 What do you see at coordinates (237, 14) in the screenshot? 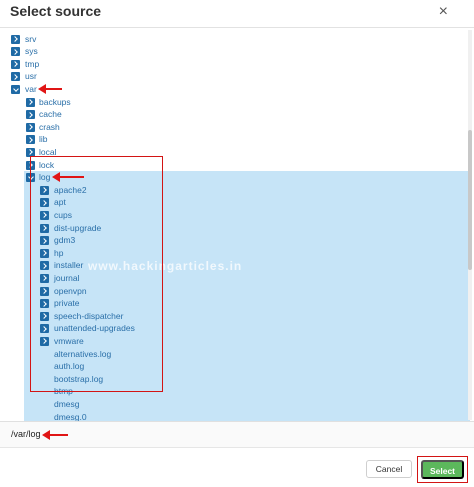
I see `dialog-header: Select source ×` at bounding box center [237, 14].